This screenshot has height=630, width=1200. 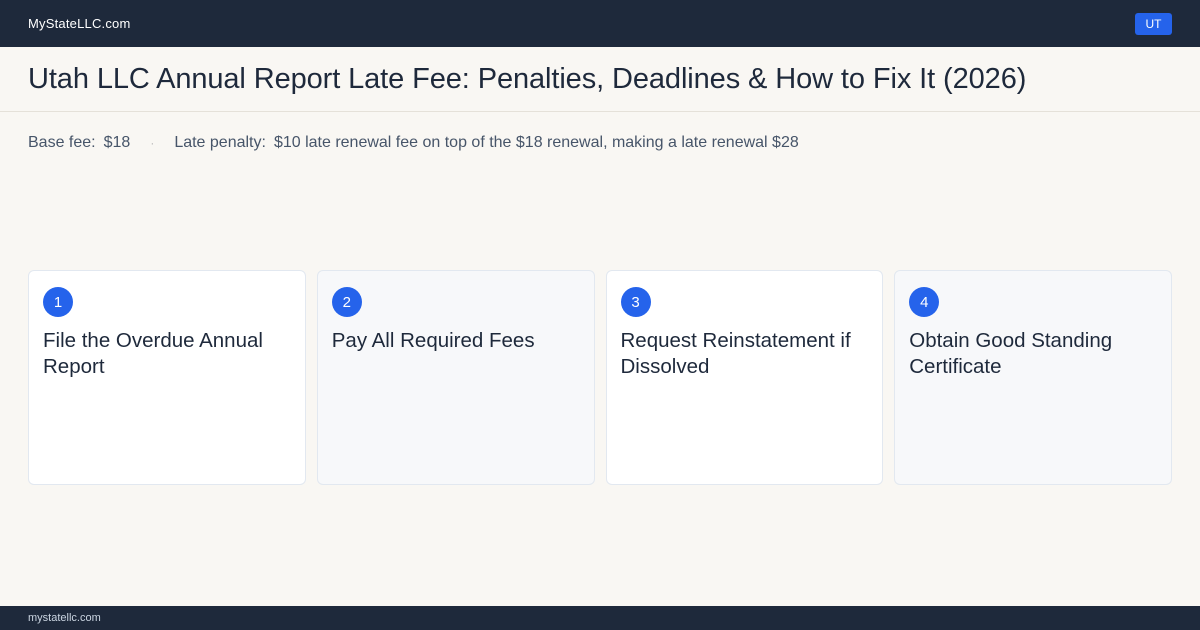 What do you see at coordinates (58, 302) in the screenshot?
I see `step-number-badge: 1` at bounding box center [58, 302].